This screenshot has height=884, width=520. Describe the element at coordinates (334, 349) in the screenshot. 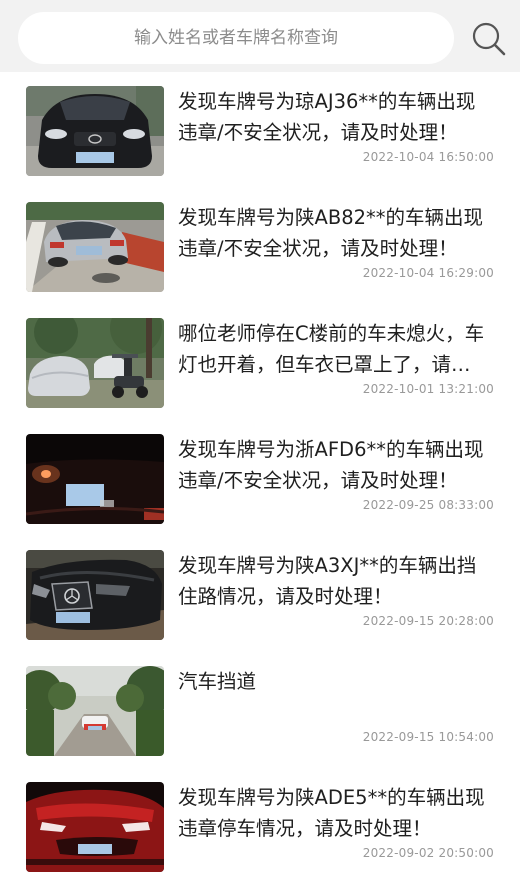

I see `item-title: 哪位老师停在C楼前的车未熄火，车灯也开着，但车衣已罩上了，请车主尽快处理。` at that location.